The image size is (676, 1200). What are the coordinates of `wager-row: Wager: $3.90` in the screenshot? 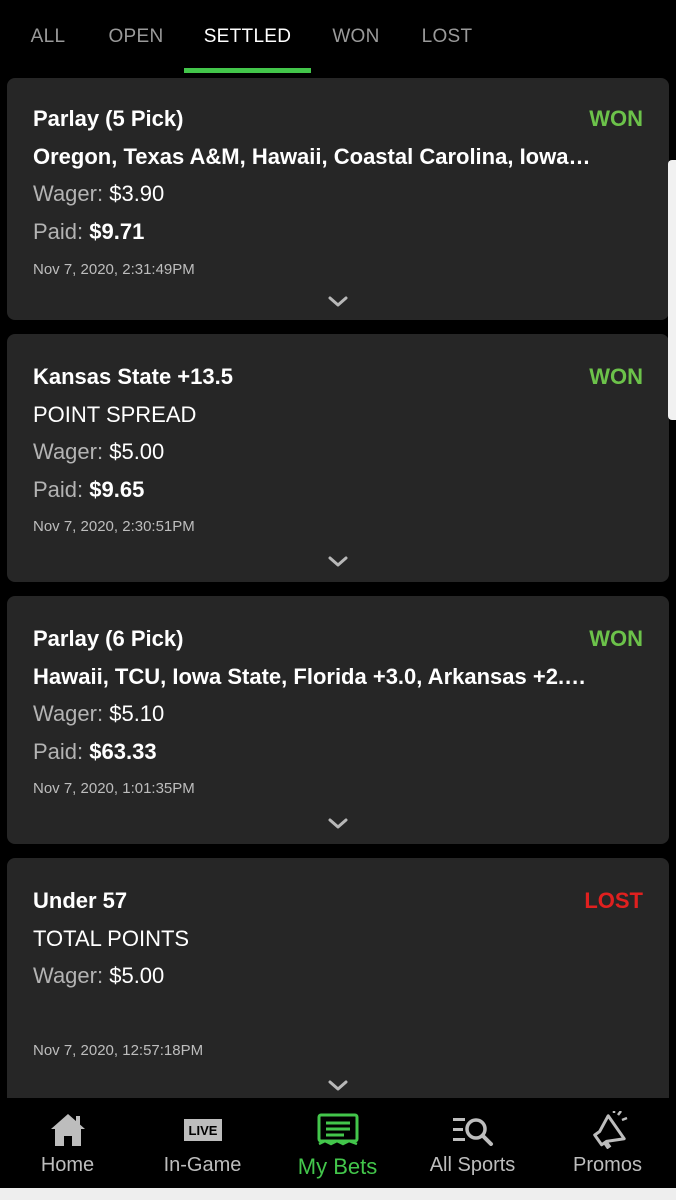 It's located at (98, 194).